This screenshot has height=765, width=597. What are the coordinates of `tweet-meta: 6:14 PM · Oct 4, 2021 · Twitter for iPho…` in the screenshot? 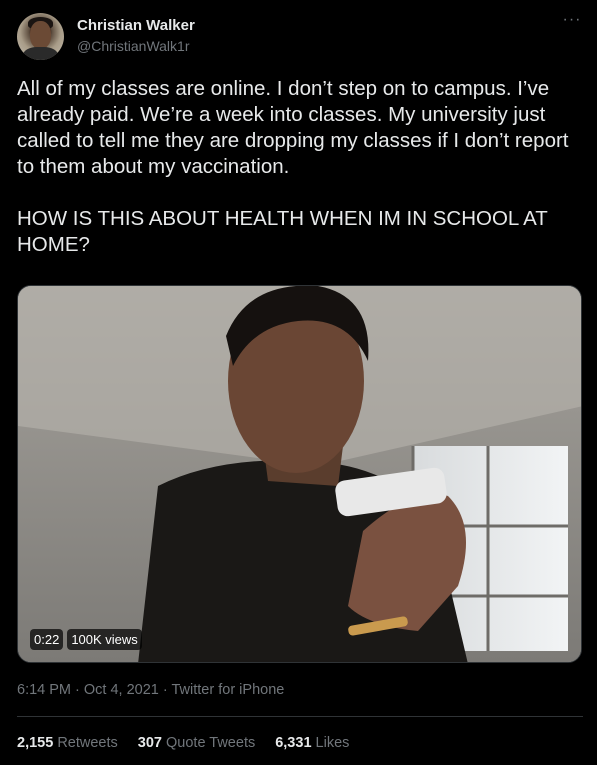 It's located at (150, 690).